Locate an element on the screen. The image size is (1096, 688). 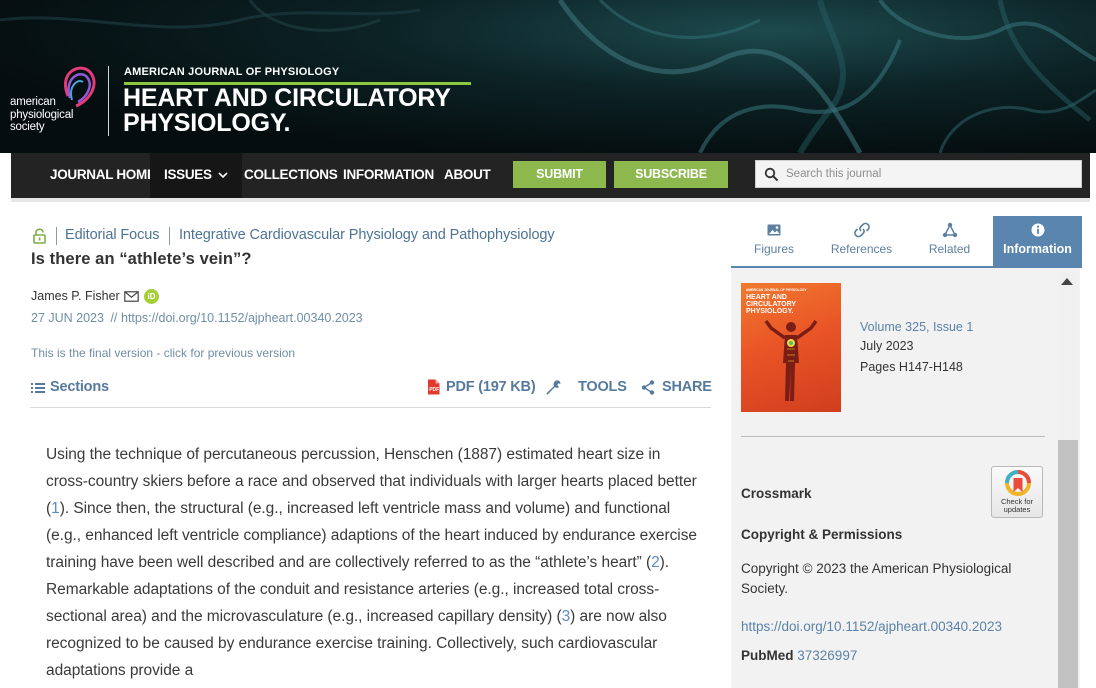
journal-title: HEART AND CIRCULATORY PHYSIOLOGY. is located at coordinates (287, 111).